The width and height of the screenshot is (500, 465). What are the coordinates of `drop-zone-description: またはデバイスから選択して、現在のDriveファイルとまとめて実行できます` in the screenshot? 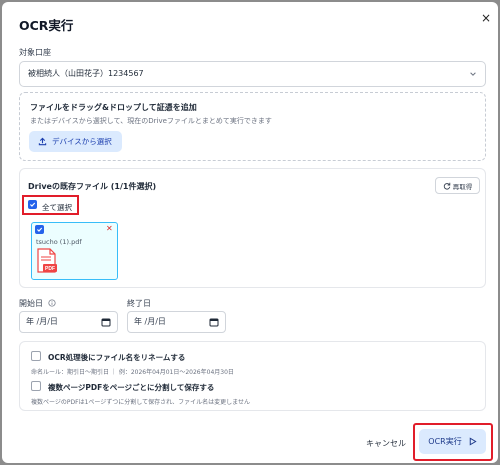 It's located at (151, 121).